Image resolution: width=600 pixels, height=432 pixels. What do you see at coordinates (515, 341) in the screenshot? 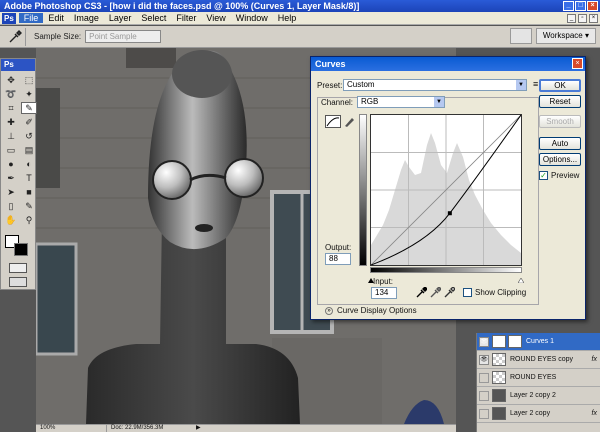
I see `layer-mask-thumbnail` at bounding box center [515, 341].